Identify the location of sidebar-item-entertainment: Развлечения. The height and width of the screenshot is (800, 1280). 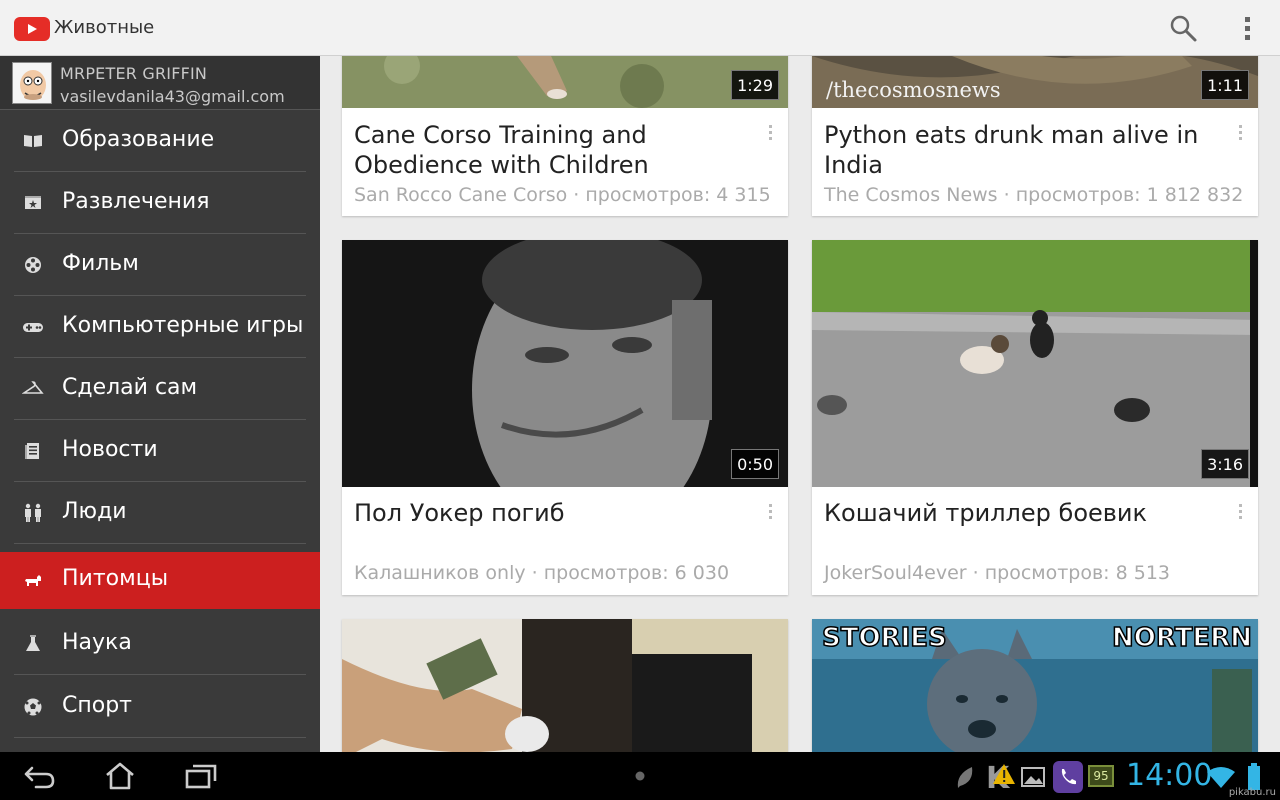
(160, 203).